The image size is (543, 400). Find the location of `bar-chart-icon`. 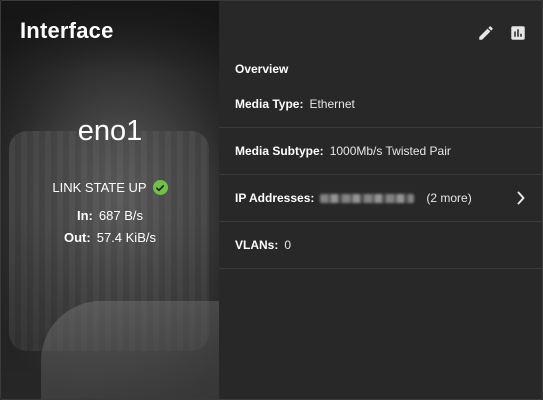

bar-chart-icon is located at coordinates (518, 33).